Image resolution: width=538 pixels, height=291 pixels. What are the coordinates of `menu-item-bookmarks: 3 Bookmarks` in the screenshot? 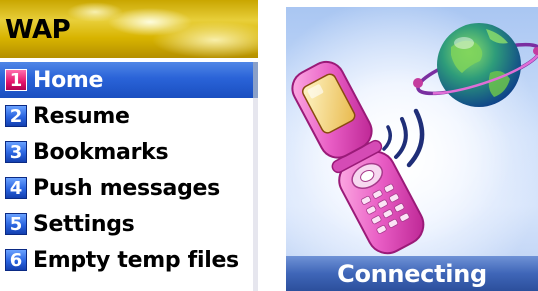 It's located at (129, 152).